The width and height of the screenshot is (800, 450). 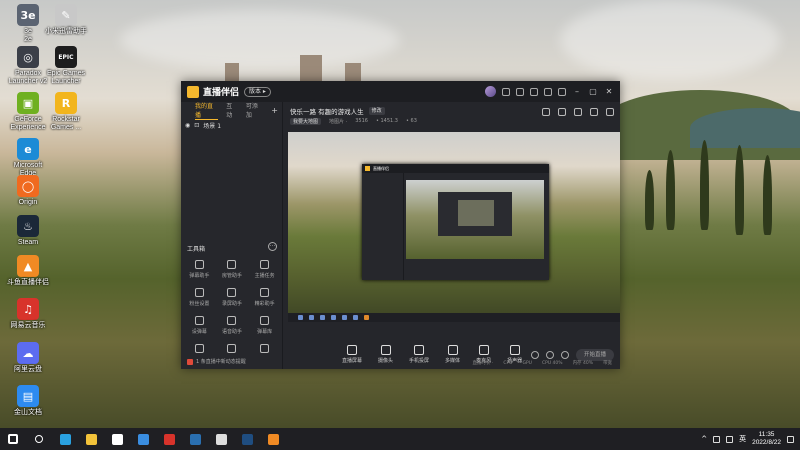 What do you see at coordinates (254, 110) in the screenshot?
I see `tab-addable: 可添加` at bounding box center [254, 110].